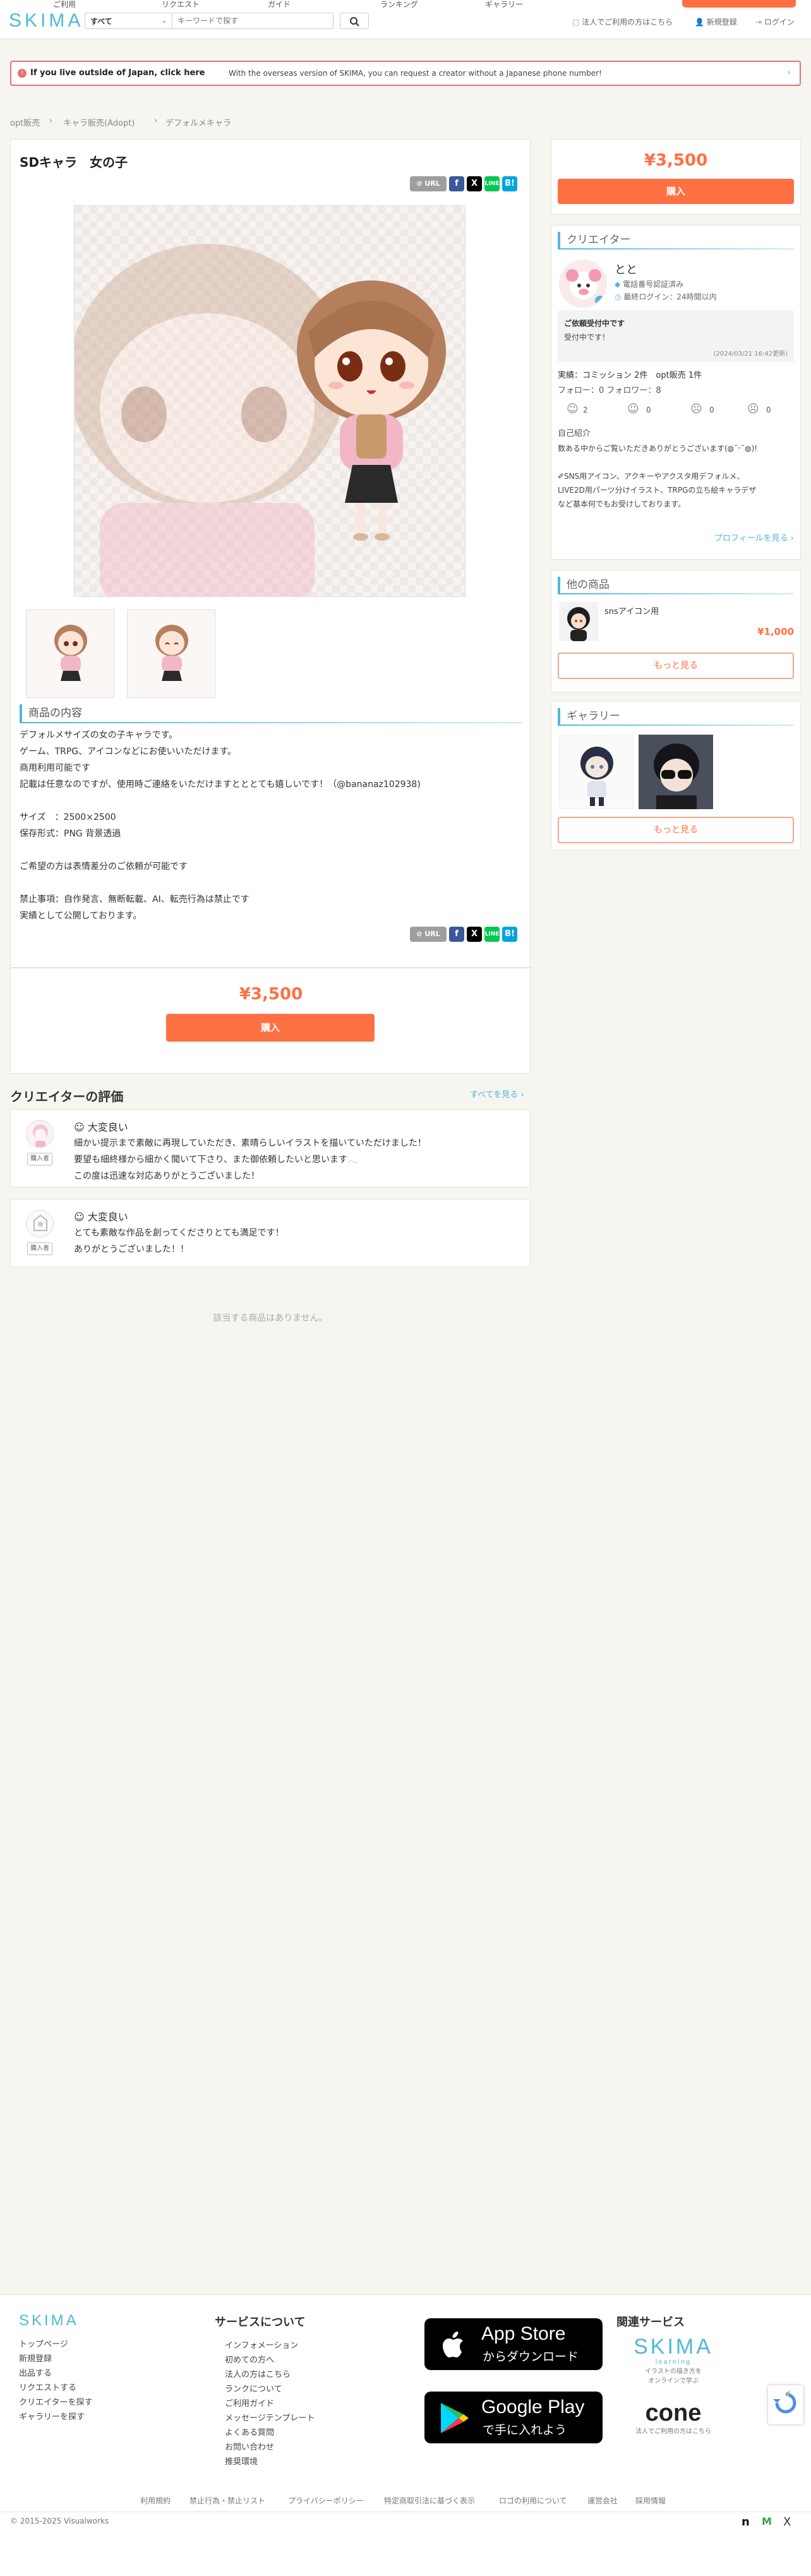 The width and height of the screenshot is (811, 2576). What do you see at coordinates (754, 537) in the screenshot?
I see `profile-link: プロフィールを見る ›` at bounding box center [754, 537].